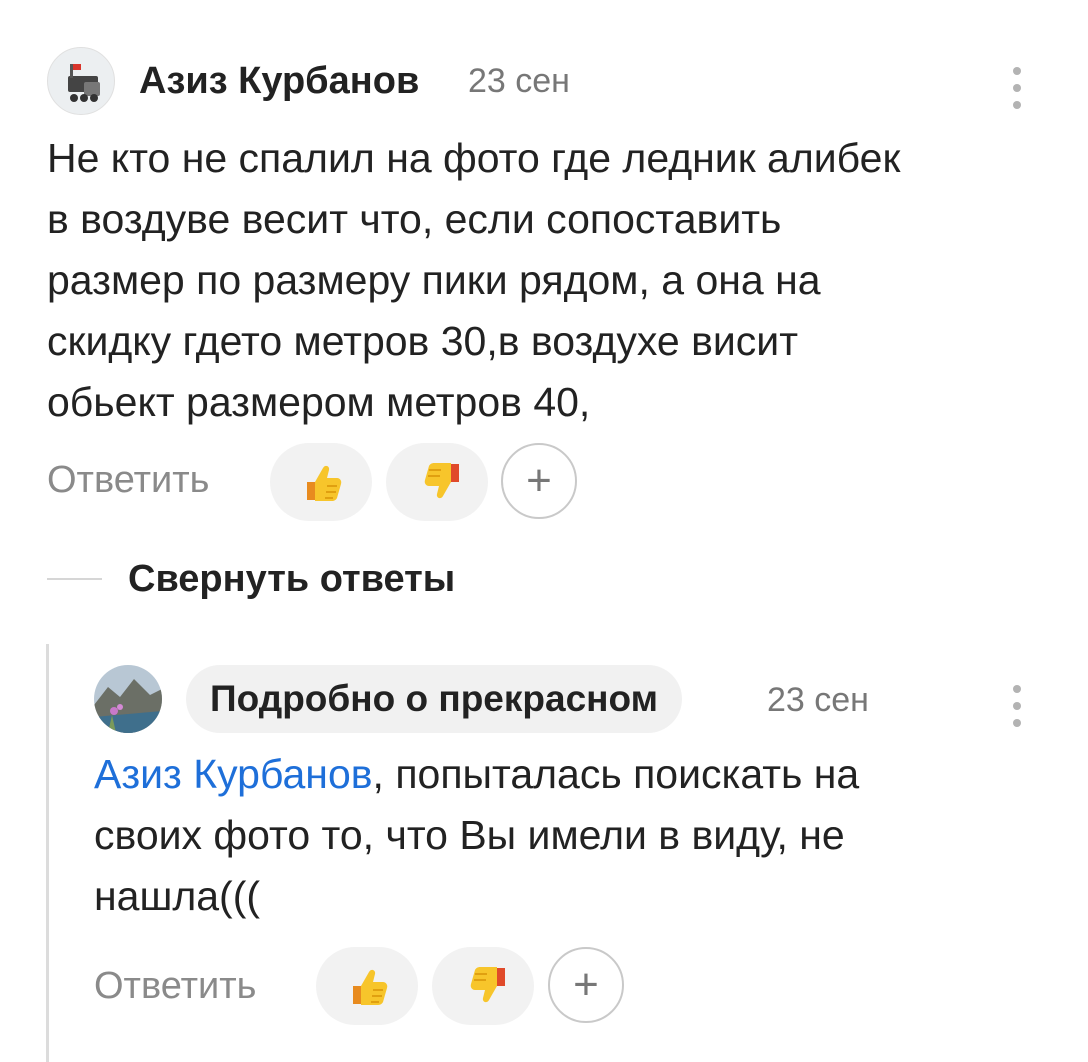 This screenshot has height=1062, width=1088. What do you see at coordinates (74, 579) in the screenshot?
I see `collapse-divider` at bounding box center [74, 579].